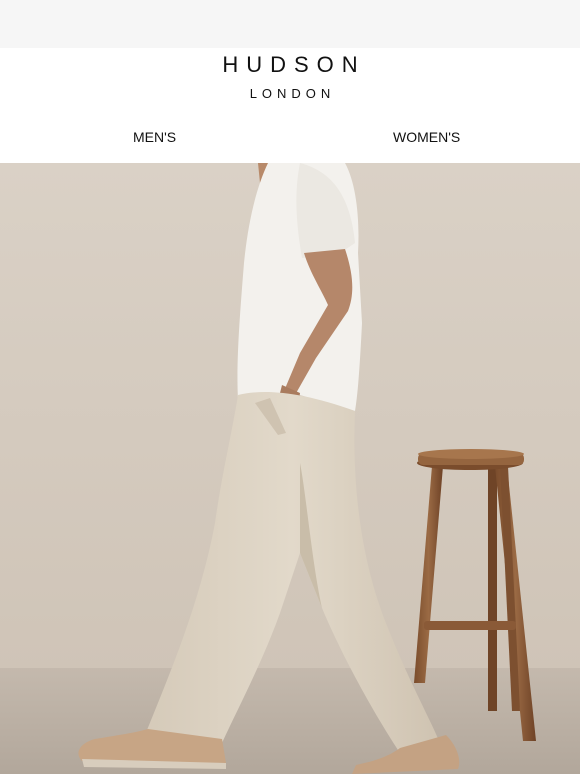 Image resolution: width=580 pixels, height=774 pixels. Describe the element at coordinates (290, 93) in the screenshot. I see `brand-logo-sub: LONDON` at that location.